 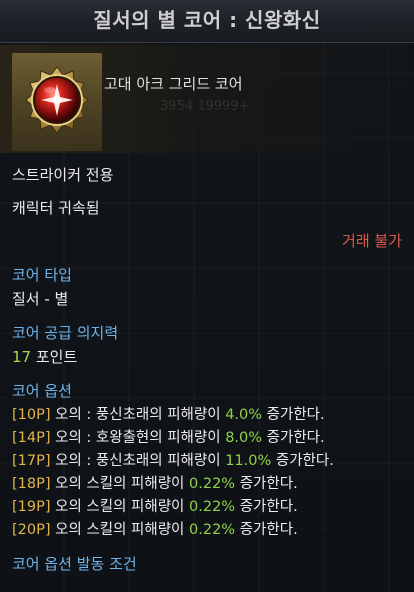 What do you see at coordinates (31, 438) in the screenshot?
I see `option-point-tag: [14P]` at bounding box center [31, 438].